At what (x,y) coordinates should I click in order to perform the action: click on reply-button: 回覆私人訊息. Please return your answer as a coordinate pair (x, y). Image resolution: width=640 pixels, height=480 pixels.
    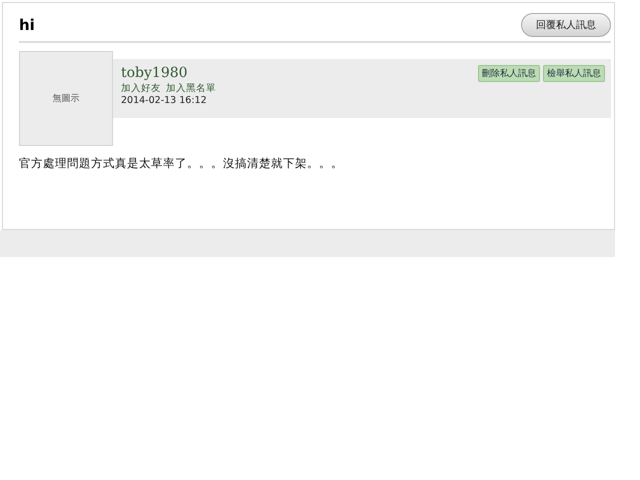
    Looking at the image, I should click on (566, 25).